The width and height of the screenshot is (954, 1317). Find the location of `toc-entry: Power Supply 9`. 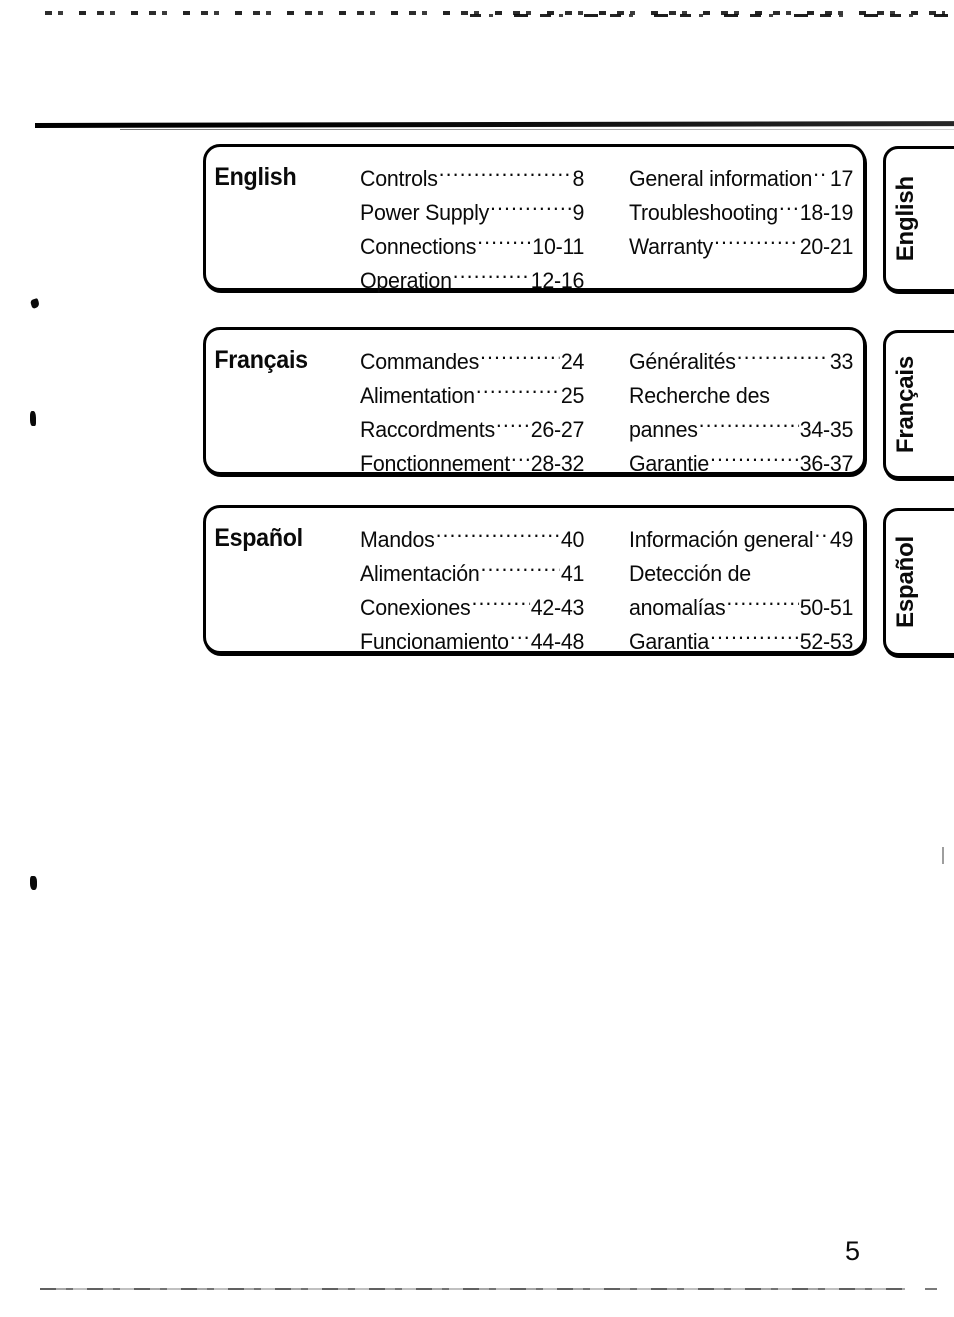

toc-entry: Power Supply 9 is located at coordinates (472, 213).